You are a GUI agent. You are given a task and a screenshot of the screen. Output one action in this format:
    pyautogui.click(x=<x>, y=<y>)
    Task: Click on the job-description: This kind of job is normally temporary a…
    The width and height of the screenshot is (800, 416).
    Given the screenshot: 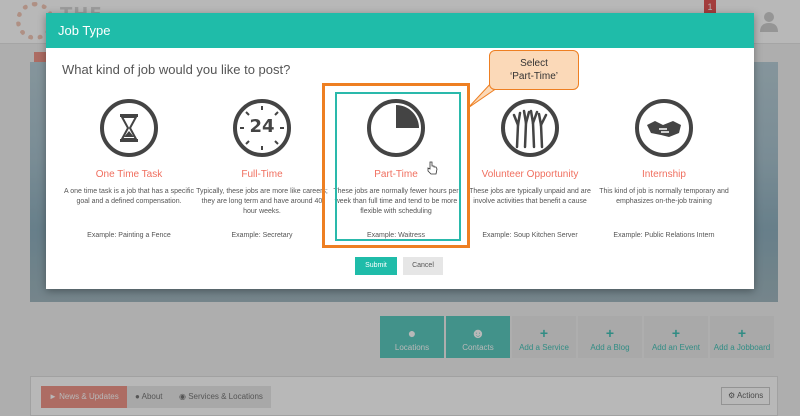 What is the action you would take?
    pyautogui.click(x=664, y=196)
    